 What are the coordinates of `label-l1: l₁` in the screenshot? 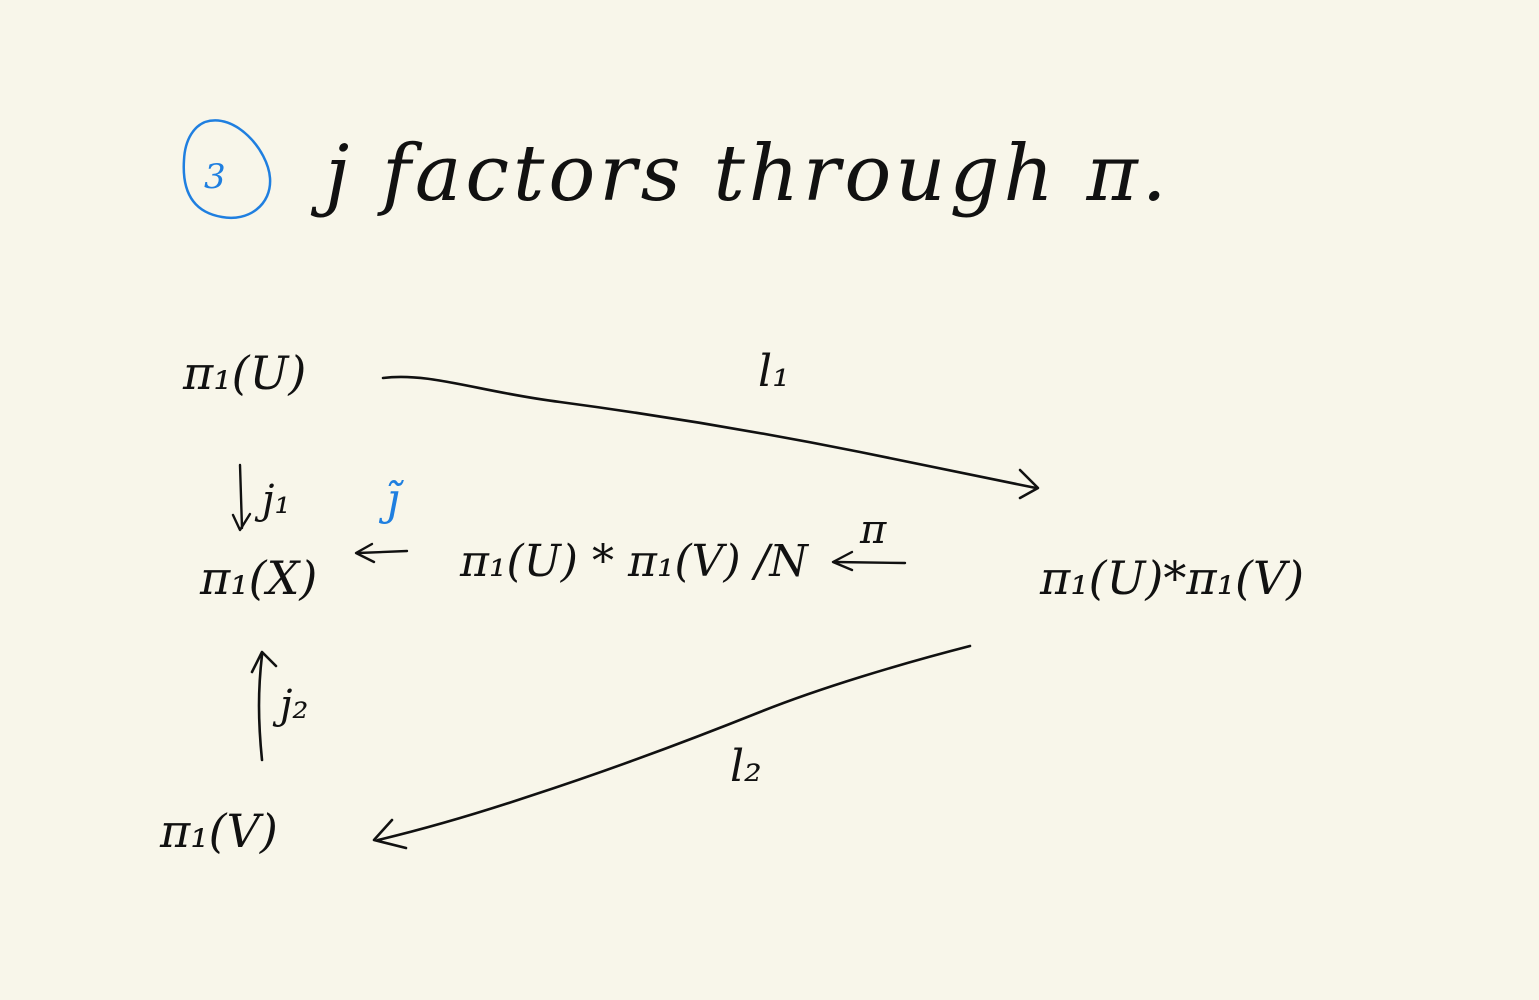 It's located at (774, 371).